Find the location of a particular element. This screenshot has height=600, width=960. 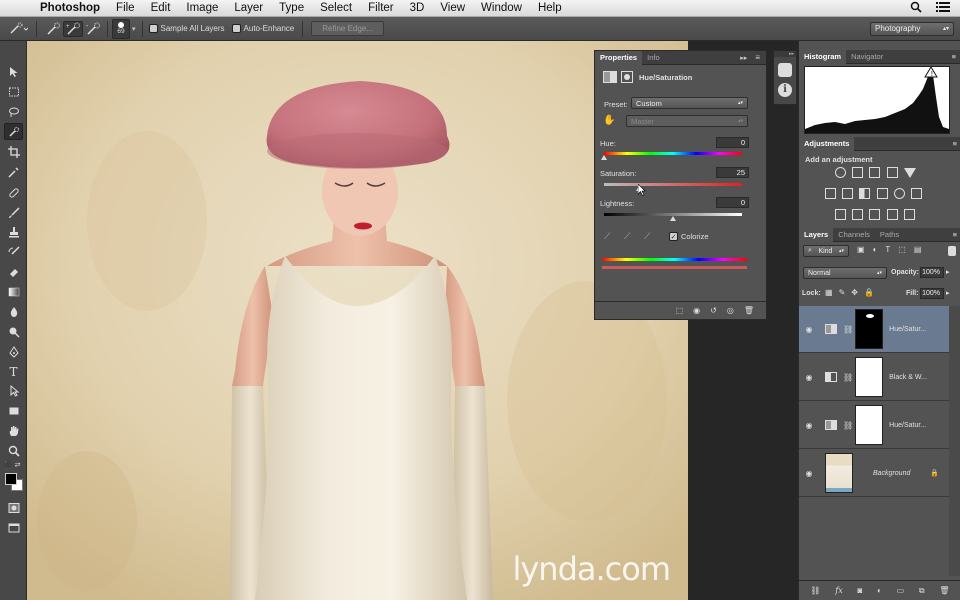

saturation-input: 25 is located at coordinates (732, 172).